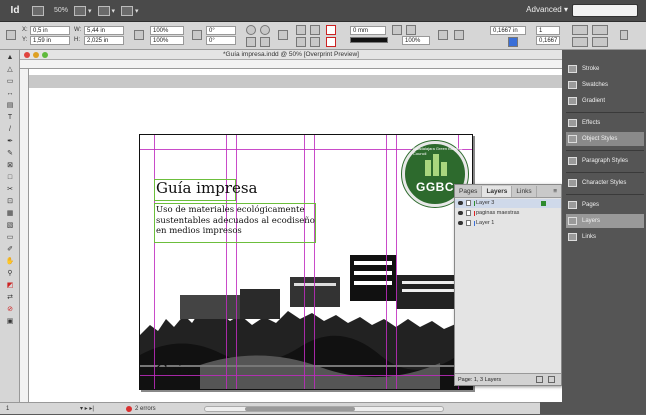 The width and height of the screenshot is (646, 415). Describe the element at coordinates (513, 42) in the screenshot. I see `columns-icon` at that location.